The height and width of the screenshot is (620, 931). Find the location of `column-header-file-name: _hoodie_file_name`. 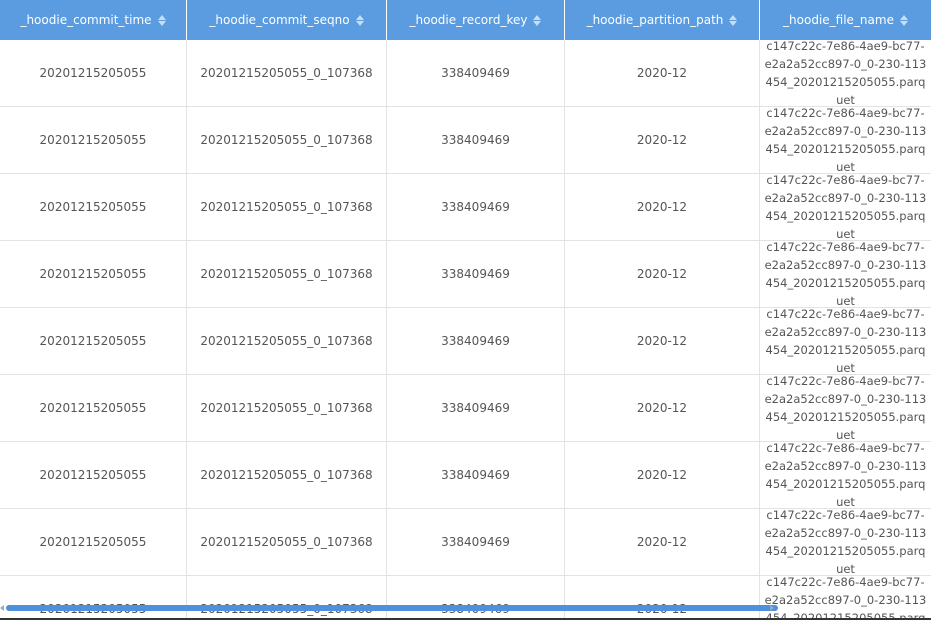

column-header-file-name: _hoodie_file_name is located at coordinates (845, 20).